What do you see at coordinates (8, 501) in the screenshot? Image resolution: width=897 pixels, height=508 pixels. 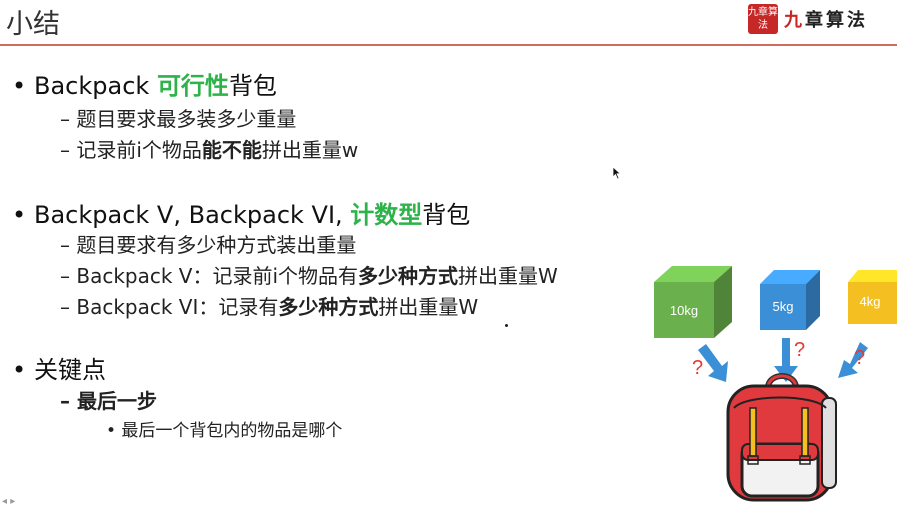 I see `slide-nav-icon: ◂ ▸` at bounding box center [8, 501].